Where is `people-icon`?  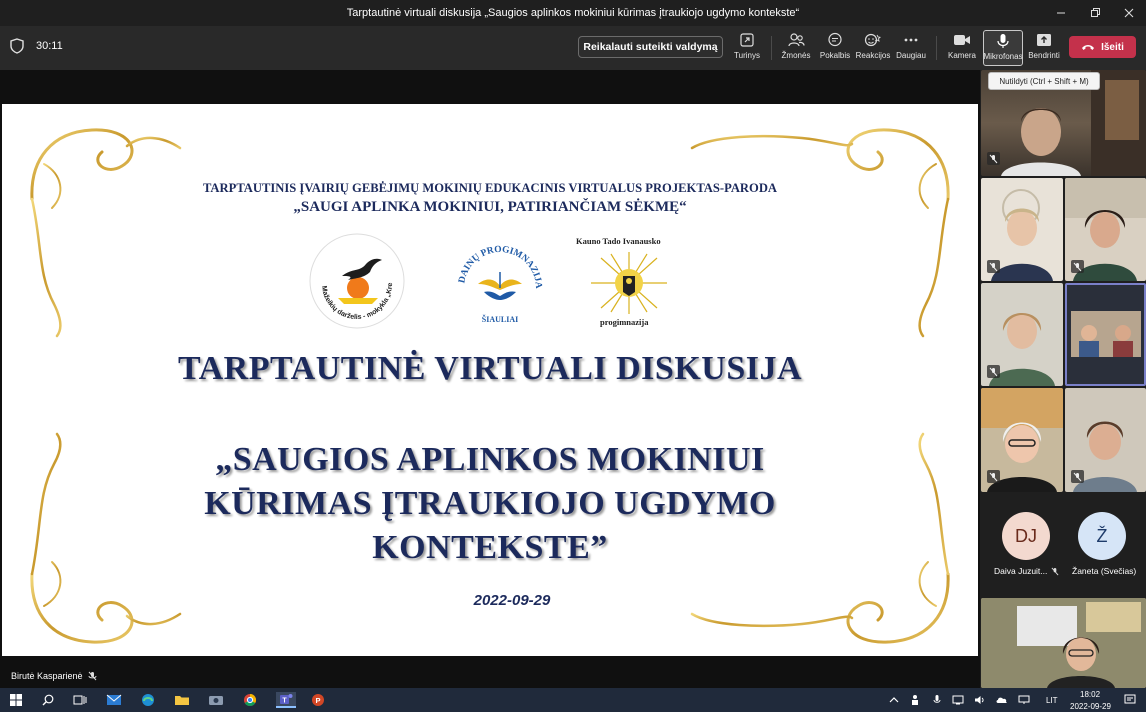 people-icon is located at coordinates (796, 40).